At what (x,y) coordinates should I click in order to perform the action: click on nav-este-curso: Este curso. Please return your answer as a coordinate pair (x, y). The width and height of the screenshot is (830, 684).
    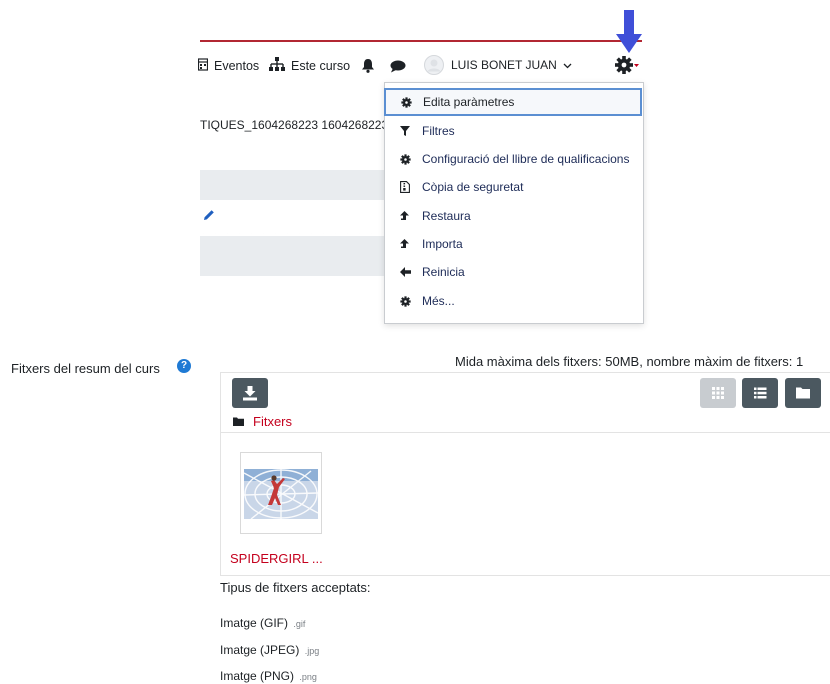
    Looking at the image, I should click on (309, 65).